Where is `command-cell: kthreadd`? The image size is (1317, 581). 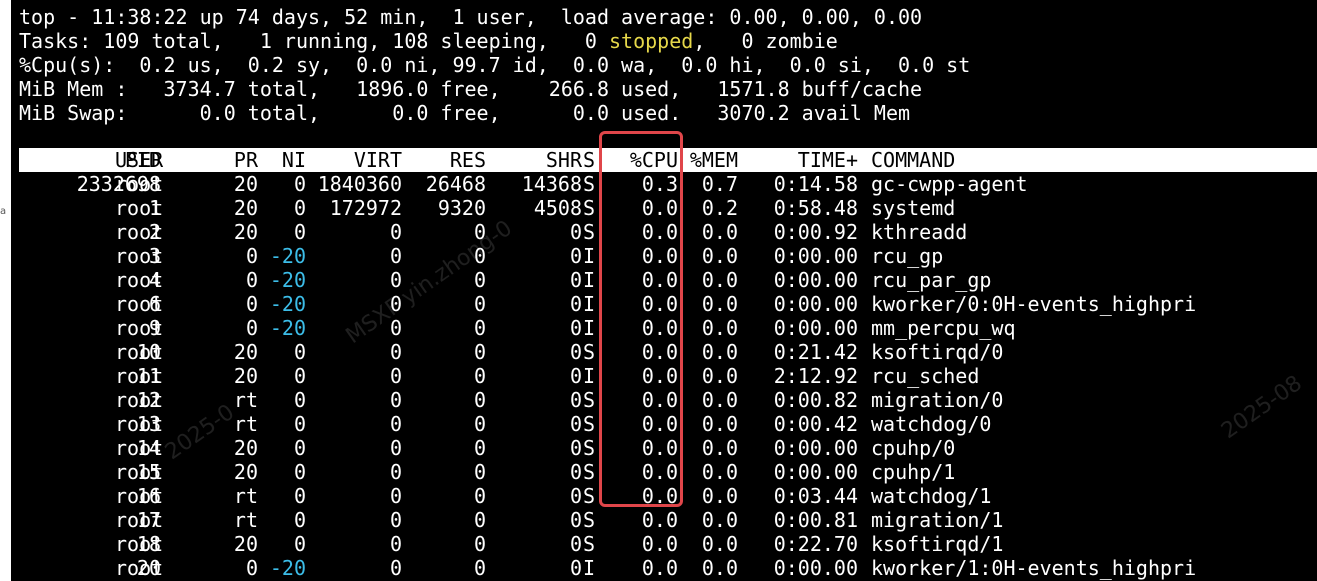
command-cell: kthreadd is located at coordinates (919, 232).